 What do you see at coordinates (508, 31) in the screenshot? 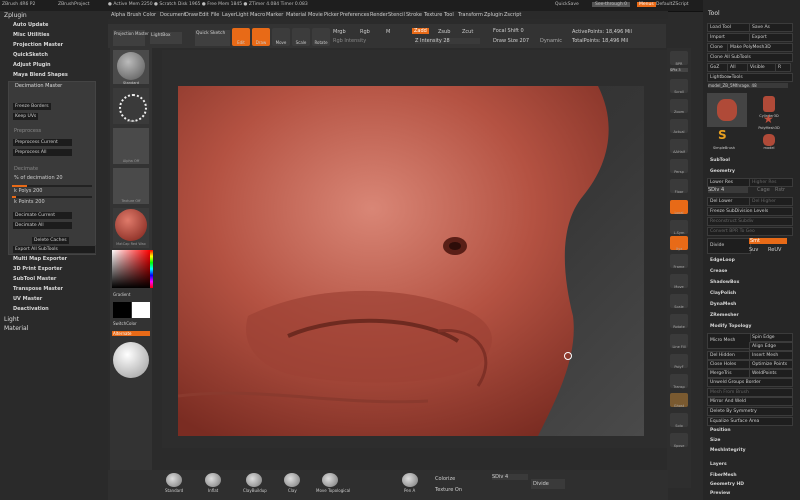
I see `focal-shift-slider: Focal Shift 0` at bounding box center [508, 31].